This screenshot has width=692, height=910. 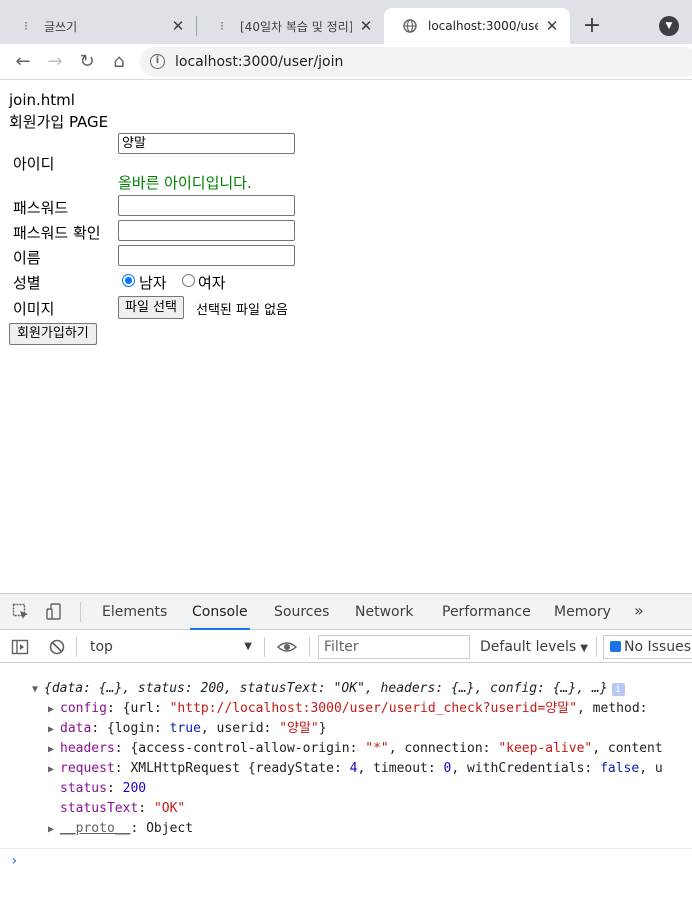 What do you see at coordinates (287, 647) in the screenshot?
I see `live-expression-eye-icon` at bounding box center [287, 647].